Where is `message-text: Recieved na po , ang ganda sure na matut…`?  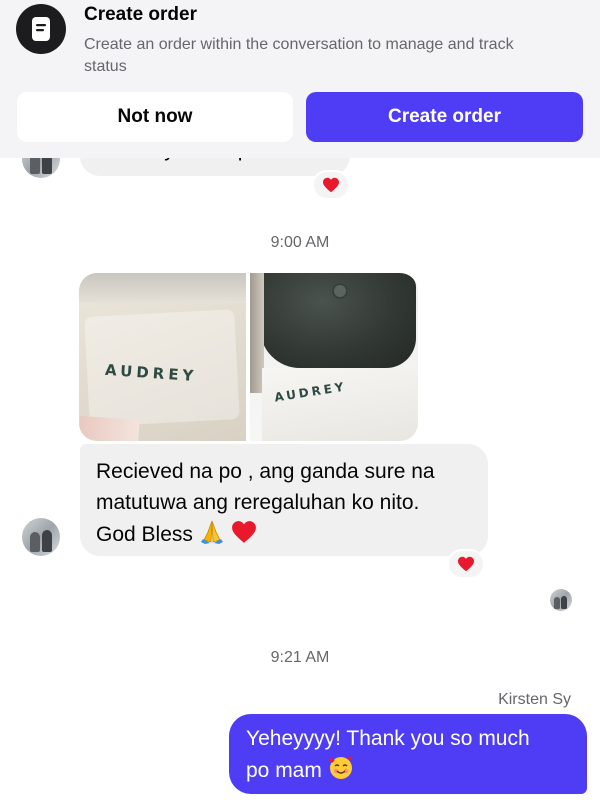
message-text: Recieved na po , ang ganda sure na matut… is located at coordinates (265, 503).